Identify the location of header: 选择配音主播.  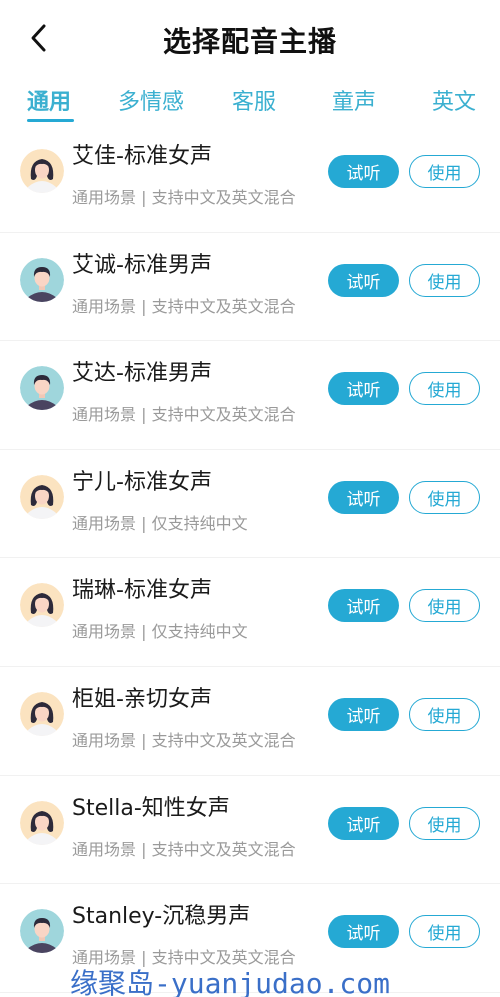
(250, 39).